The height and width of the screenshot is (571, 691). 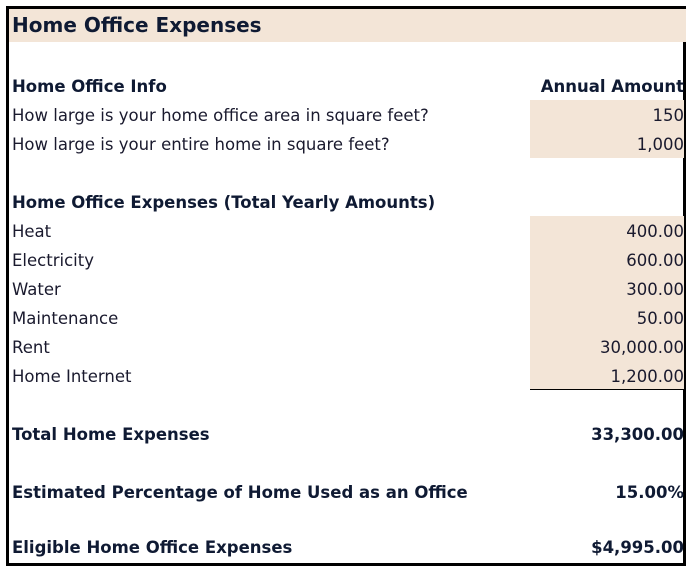 What do you see at coordinates (348, 347) in the screenshot?
I see `expense-row-rent: Rent 30,000.00` at bounding box center [348, 347].